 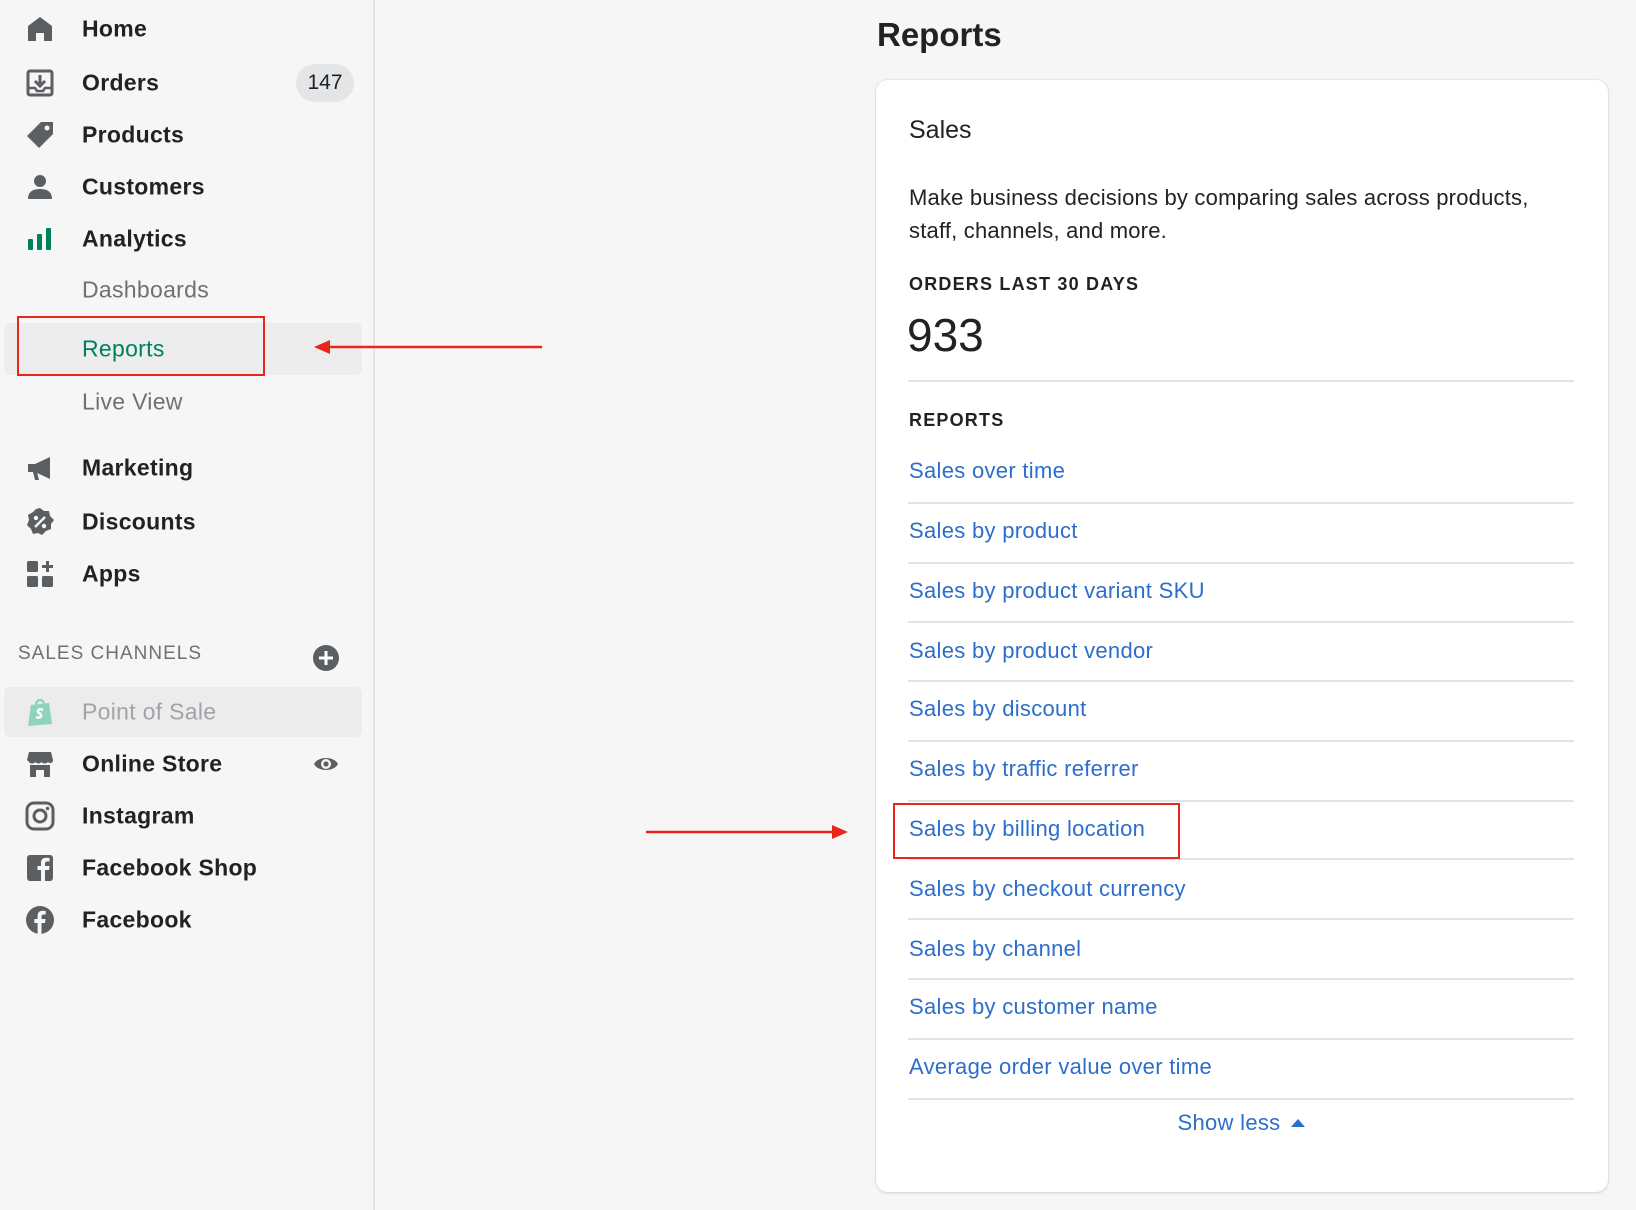 What do you see at coordinates (940, 130) in the screenshot?
I see `card-title: Sales` at bounding box center [940, 130].